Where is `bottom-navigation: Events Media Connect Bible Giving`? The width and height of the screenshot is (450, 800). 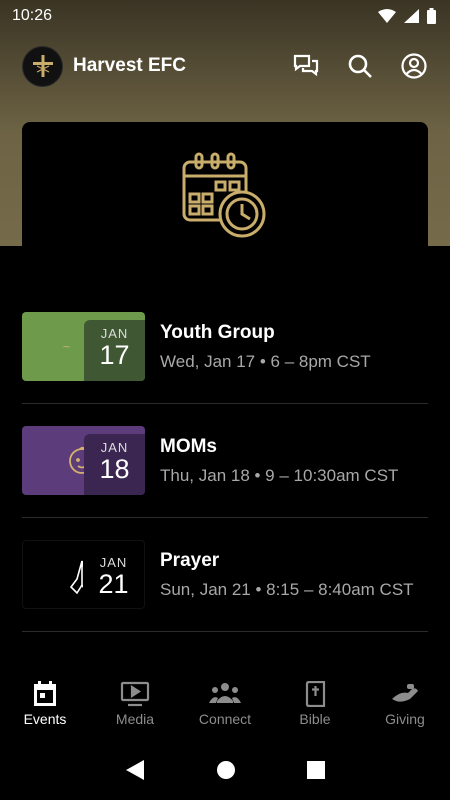 bottom-navigation: Events Media Connect Bible Giving is located at coordinates (225, 704).